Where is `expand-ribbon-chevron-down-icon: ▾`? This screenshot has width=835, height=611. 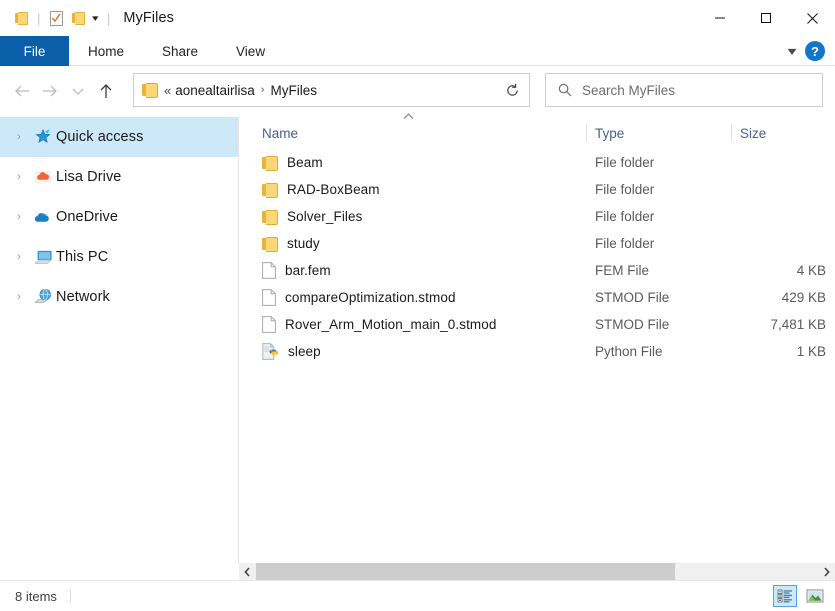 expand-ribbon-chevron-down-icon: ▾ is located at coordinates (791, 51).